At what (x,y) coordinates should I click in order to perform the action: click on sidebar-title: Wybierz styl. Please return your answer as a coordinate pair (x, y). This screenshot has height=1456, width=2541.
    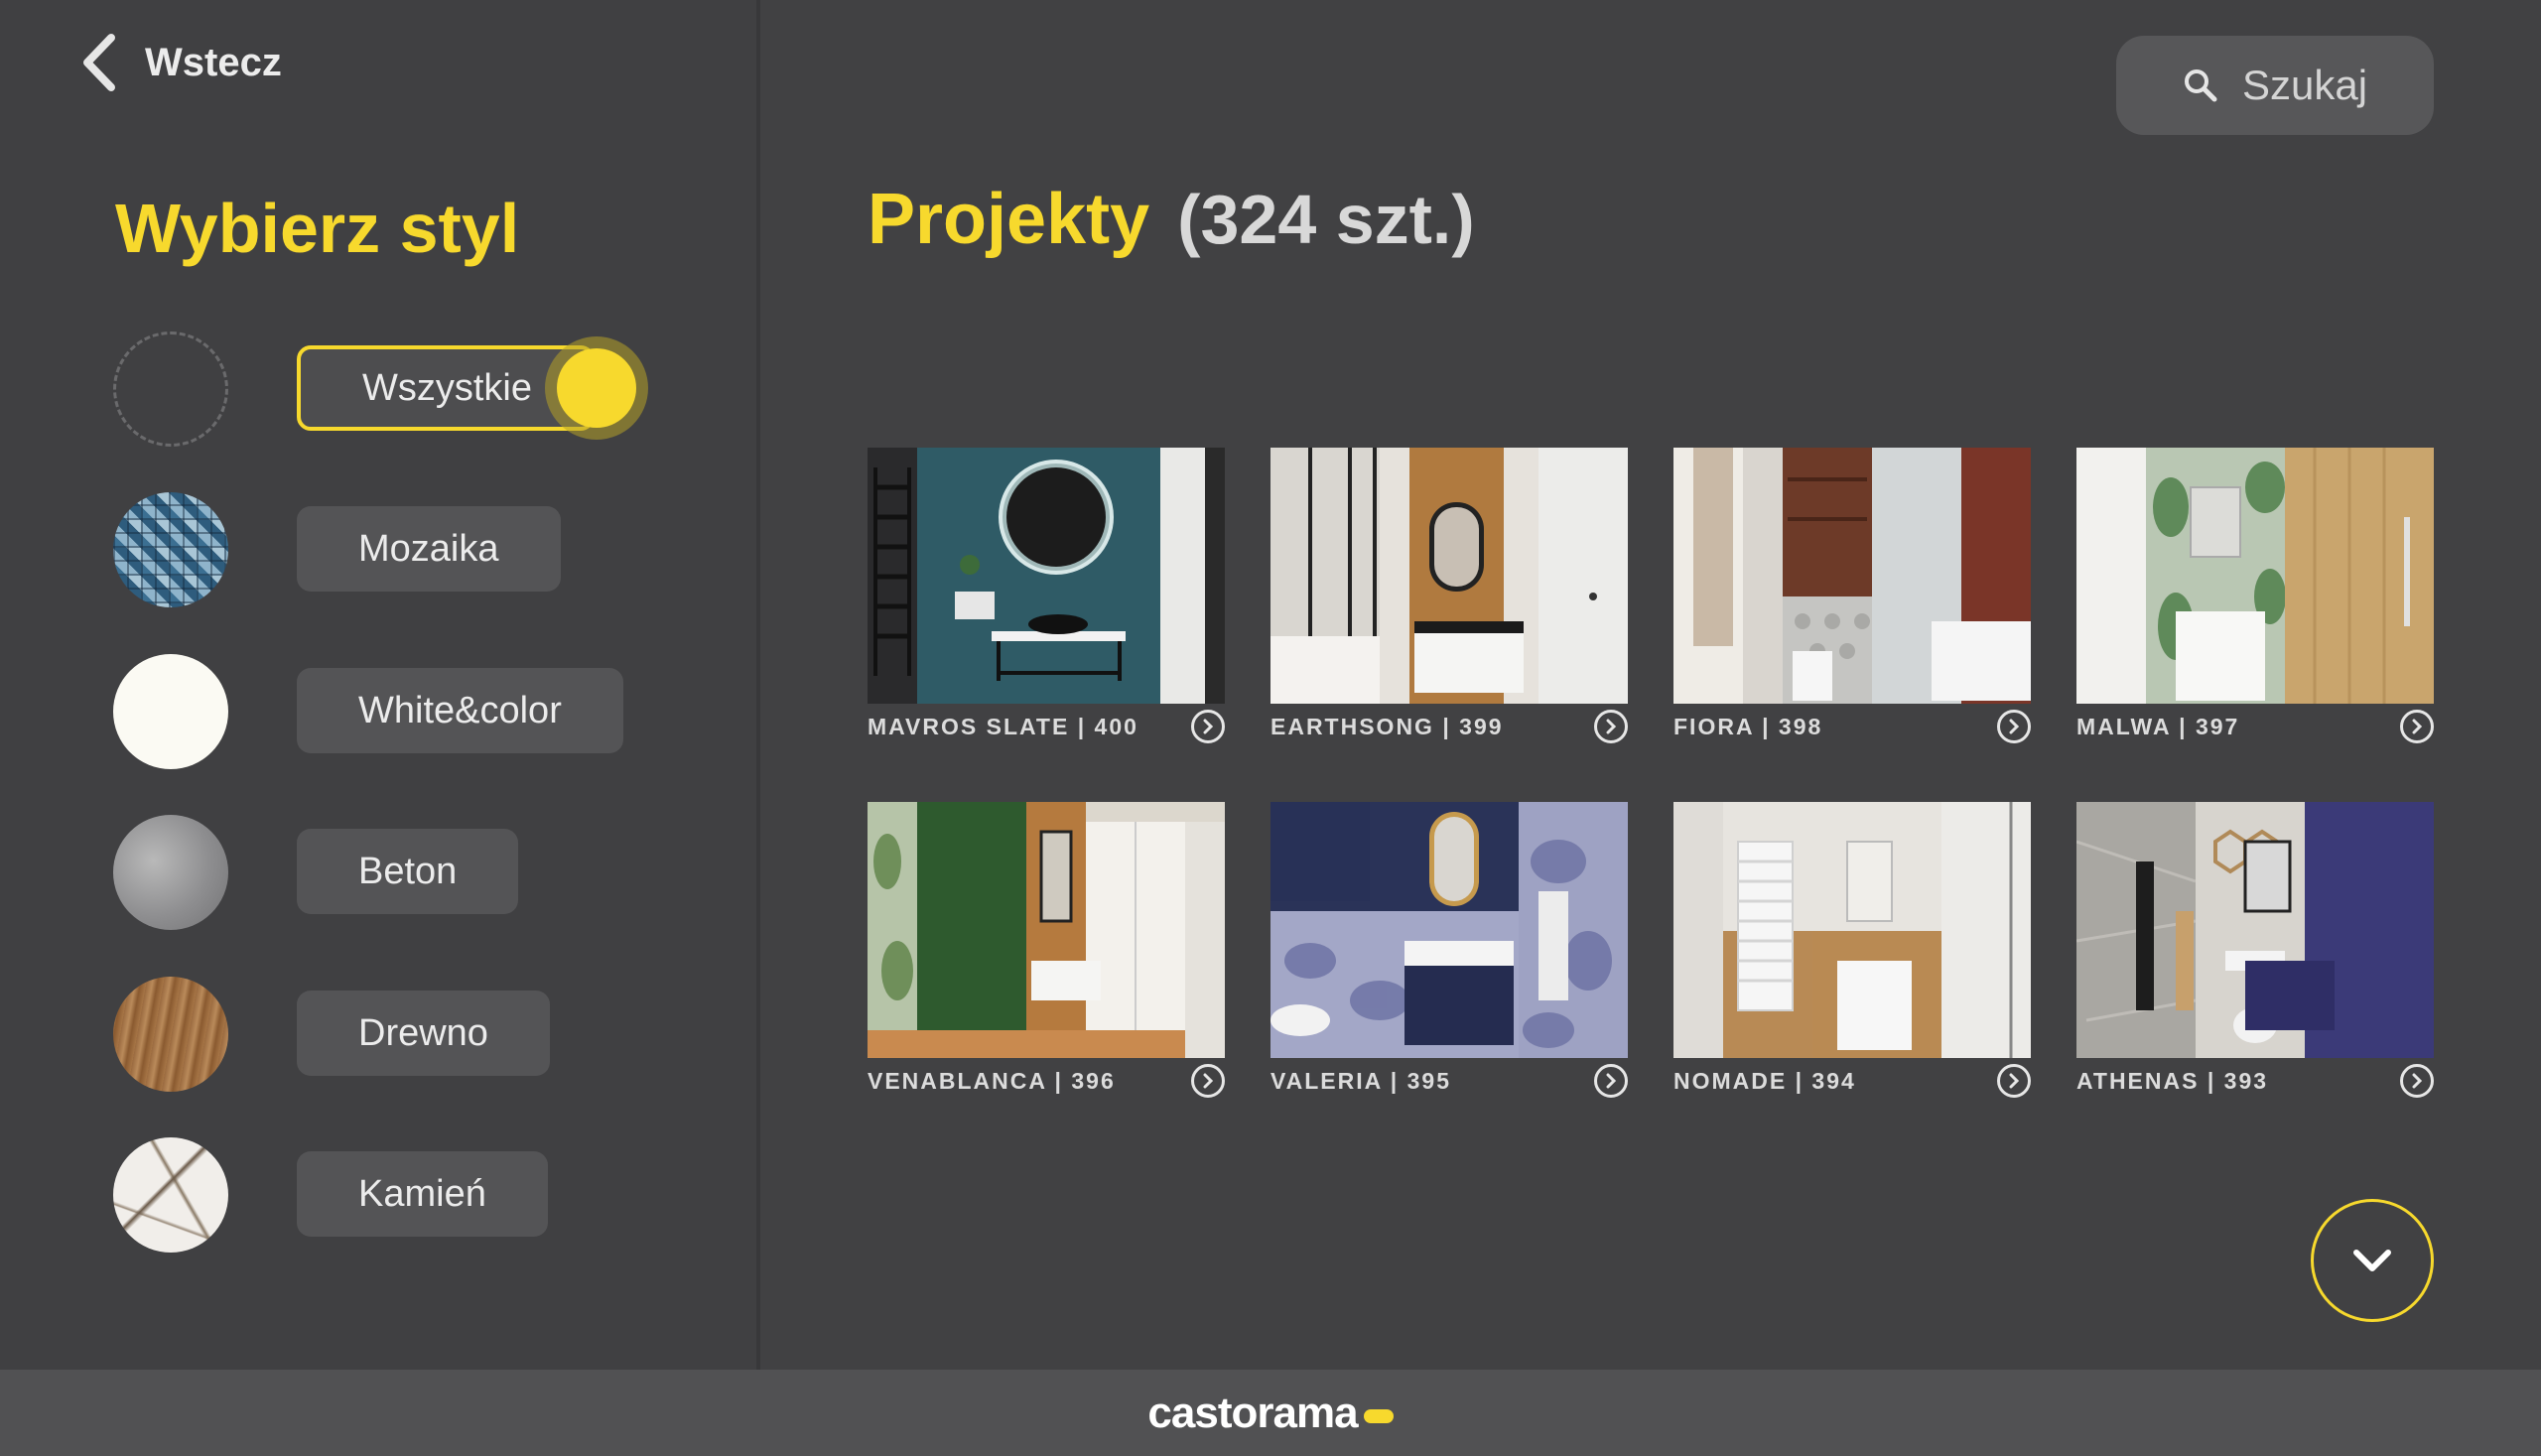
    Looking at the image, I should click on (317, 228).